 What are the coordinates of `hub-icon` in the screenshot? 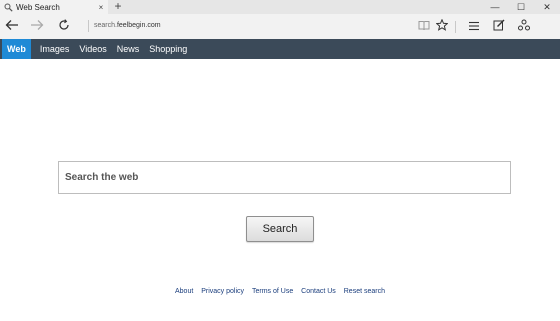 It's located at (474, 27).